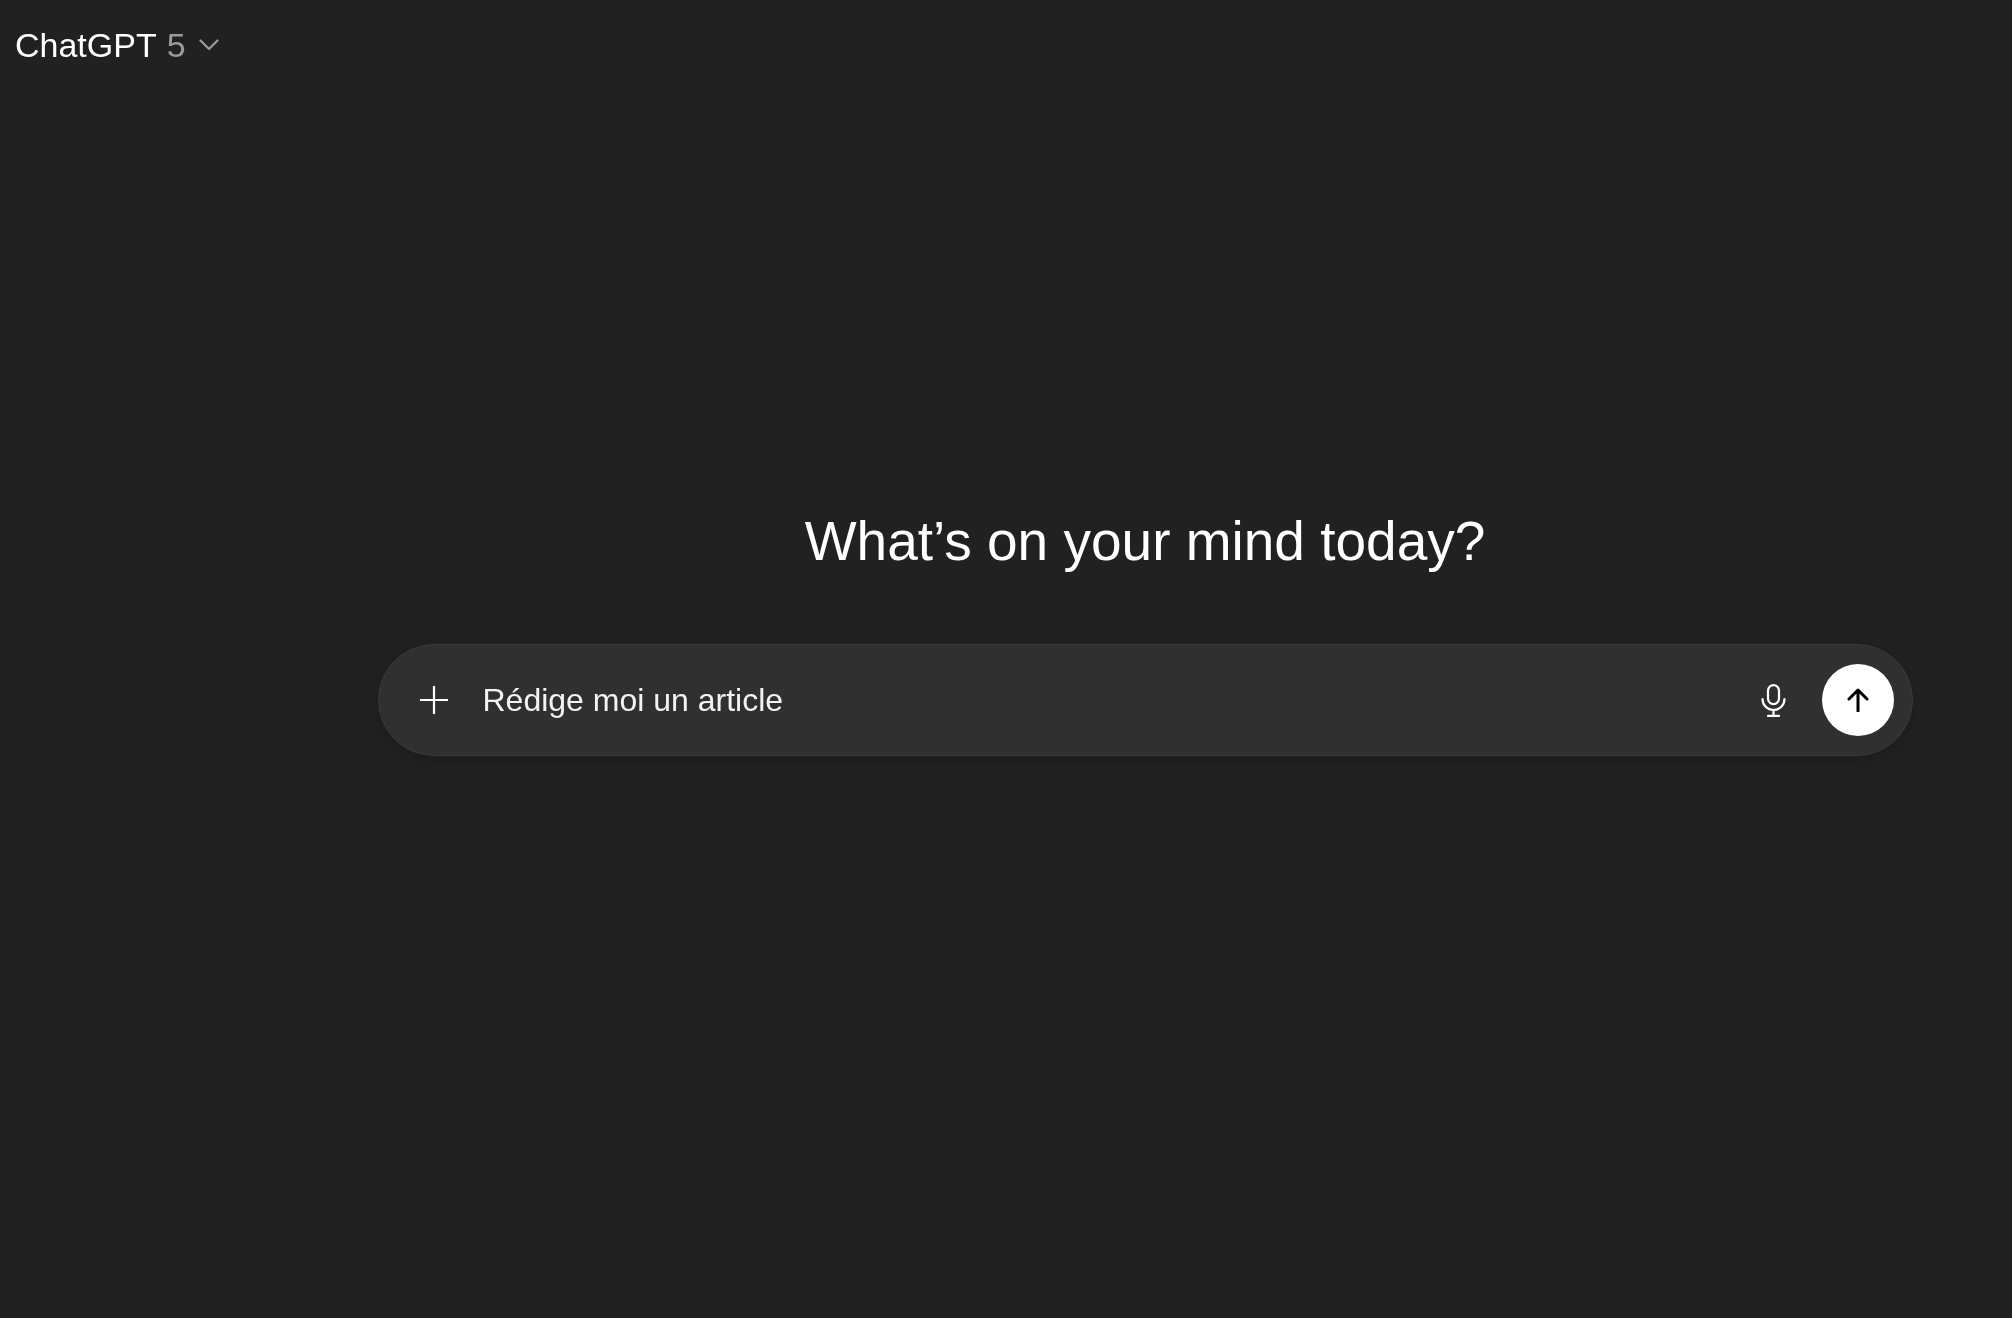 The width and height of the screenshot is (2012, 1318). What do you see at coordinates (1773, 700) in the screenshot?
I see `microphone-icon` at bounding box center [1773, 700].